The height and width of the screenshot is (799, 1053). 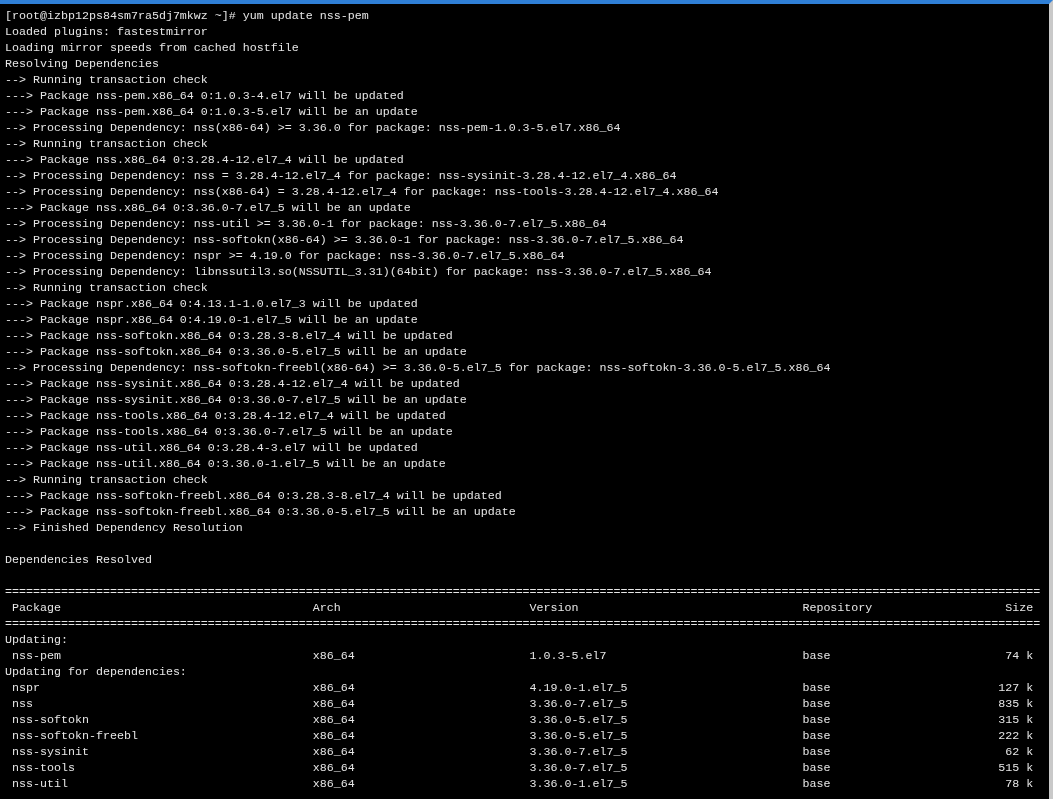 I want to click on terminal-line: ---> Package nss-pem.x86_64 0:1.0.3-5.el7 will be an update, so click(x=211, y=112).